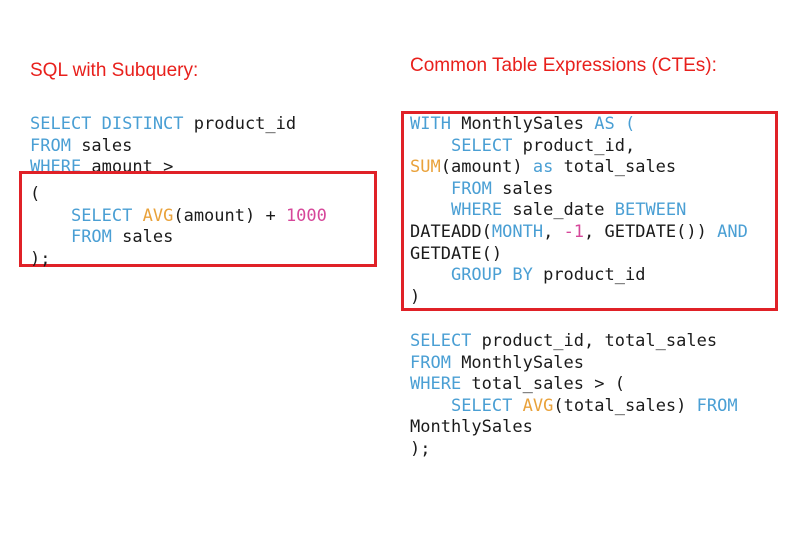 The width and height of the screenshot is (800, 554). I want to click on code-line: WHERE sale_date BETWEEN, so click(579, 211).